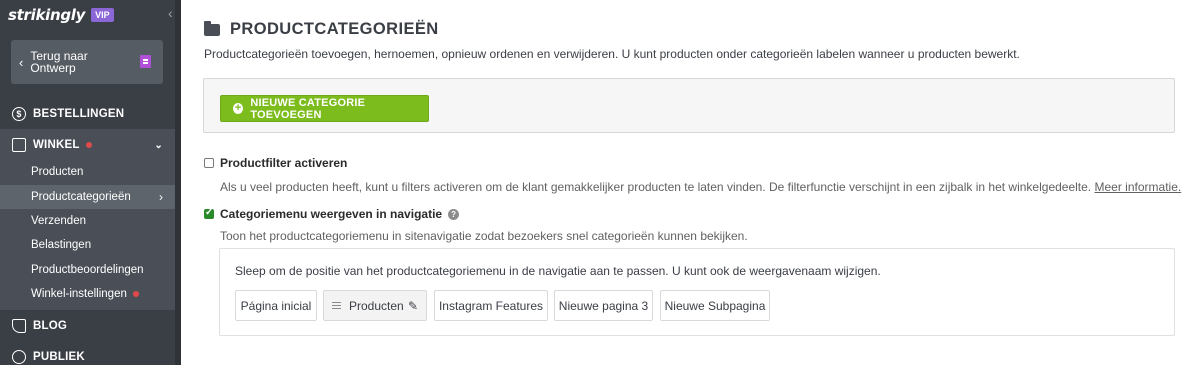 The width and height of the screenshot is (1200, 365). Describe the element at coordinates (59, 357) in the screenshot. I see `nav-audience-label: PUBLIEK` at that location.